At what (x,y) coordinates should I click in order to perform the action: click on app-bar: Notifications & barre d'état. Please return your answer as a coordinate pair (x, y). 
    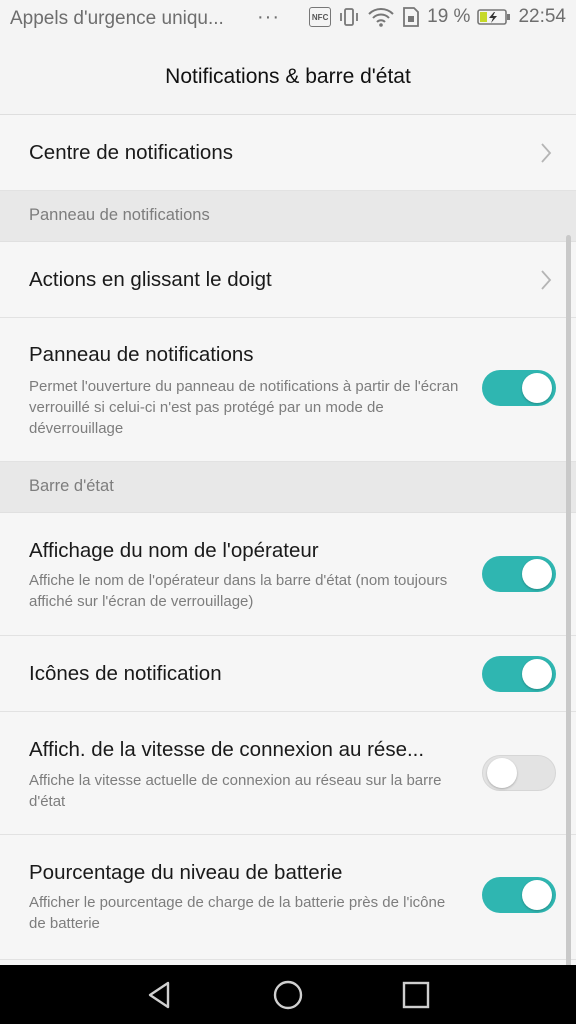
    Looking at the image, I should click on (288, 77).